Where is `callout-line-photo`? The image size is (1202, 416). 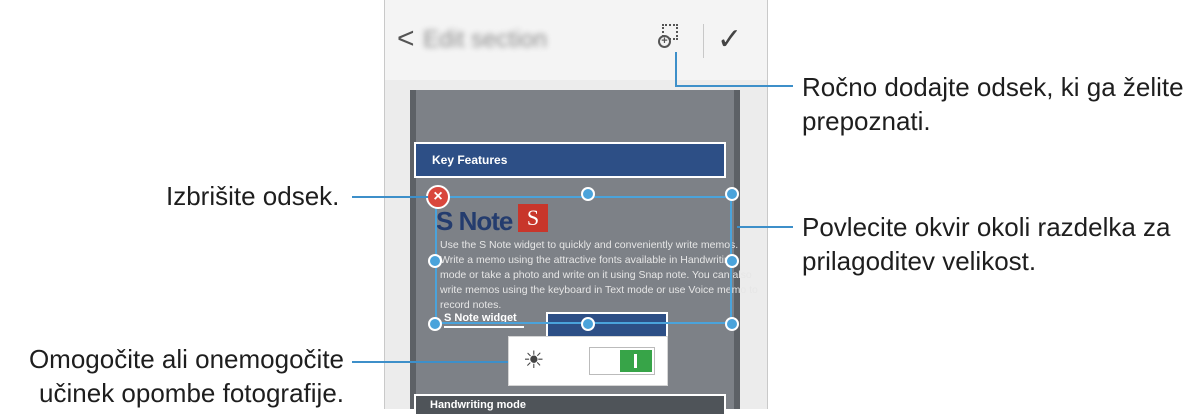 callout-line-photo is located at coordinates (430, 362).